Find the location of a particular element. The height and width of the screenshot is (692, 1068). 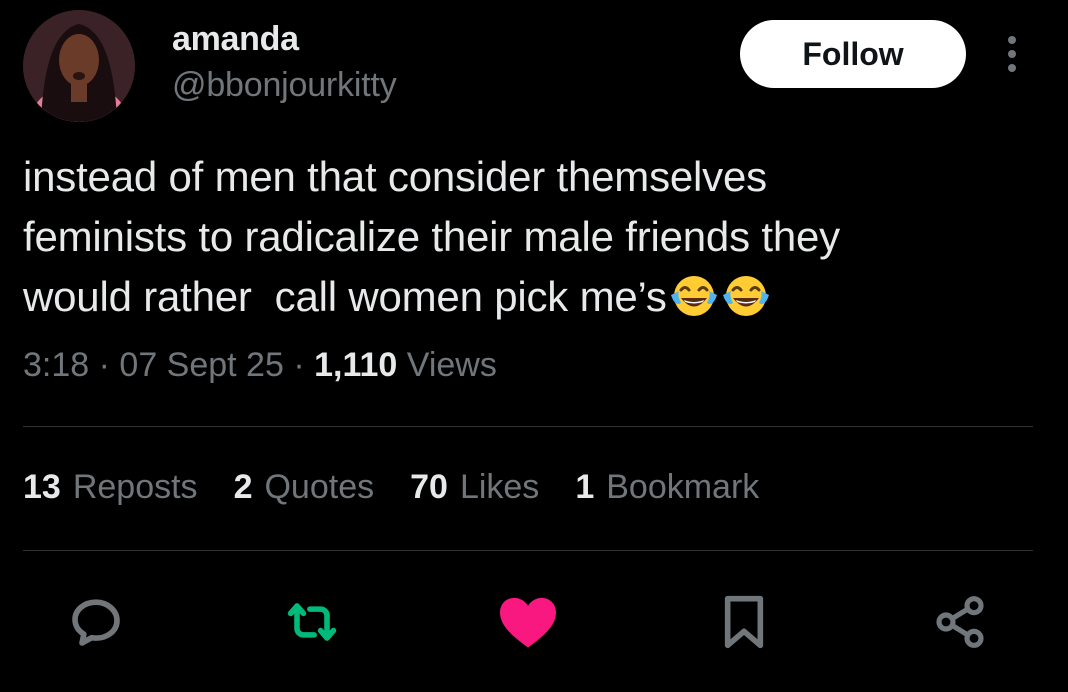

heart-icon is located at coordinates (528, 622).